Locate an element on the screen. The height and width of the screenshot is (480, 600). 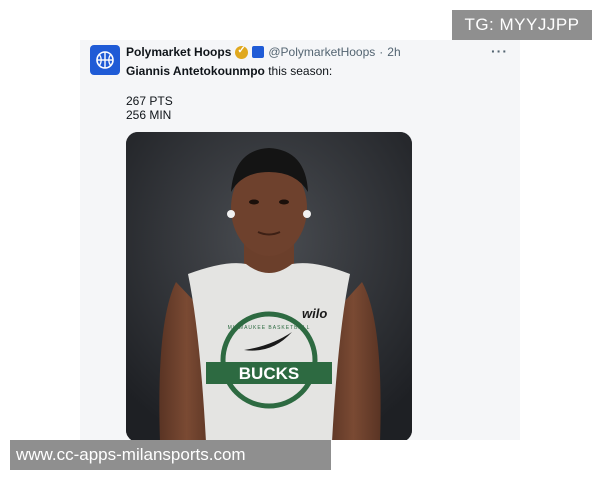
tweet-text: Giannis Antetokounmpo this season: is located at coordinates (229, 71).